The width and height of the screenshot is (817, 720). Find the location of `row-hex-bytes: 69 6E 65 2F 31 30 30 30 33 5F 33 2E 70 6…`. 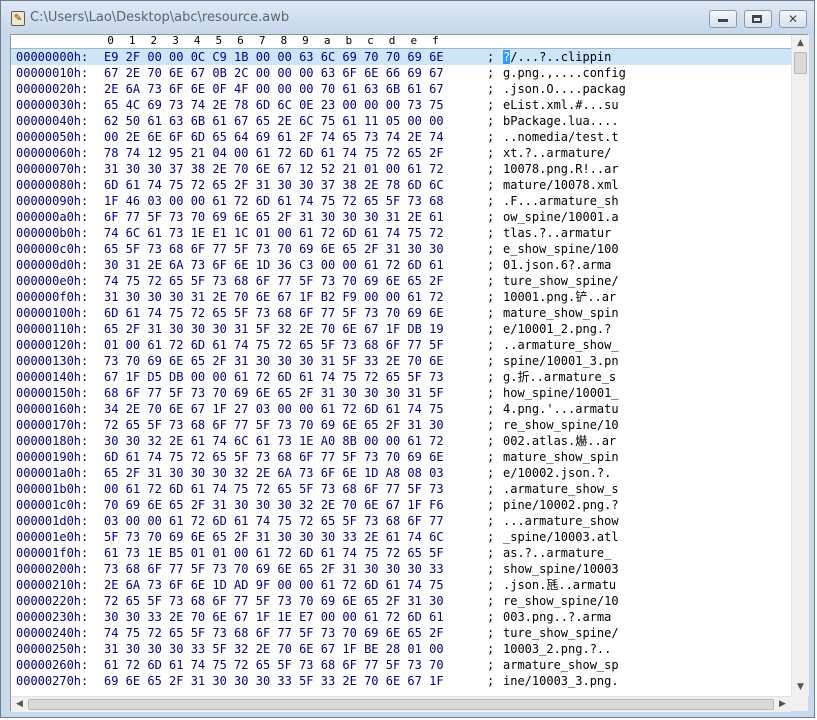

row-hex-bytes: 69 6E 65 2F 31 30 30 30 33 5F 33 2E 70 6… is located at coordinates (274, 681).